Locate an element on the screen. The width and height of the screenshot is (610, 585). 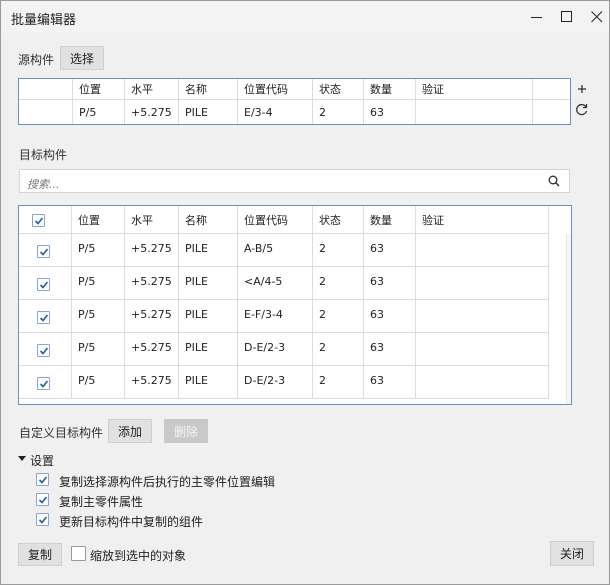
settings-option-label: 更新目标构件中复制的组件 is located at coordinates (131, 522).